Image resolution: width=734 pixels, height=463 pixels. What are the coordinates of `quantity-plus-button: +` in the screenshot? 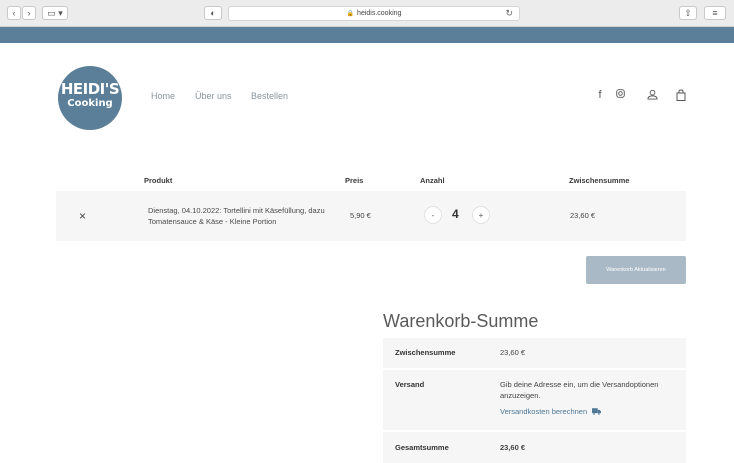 It's located at (481, 215).